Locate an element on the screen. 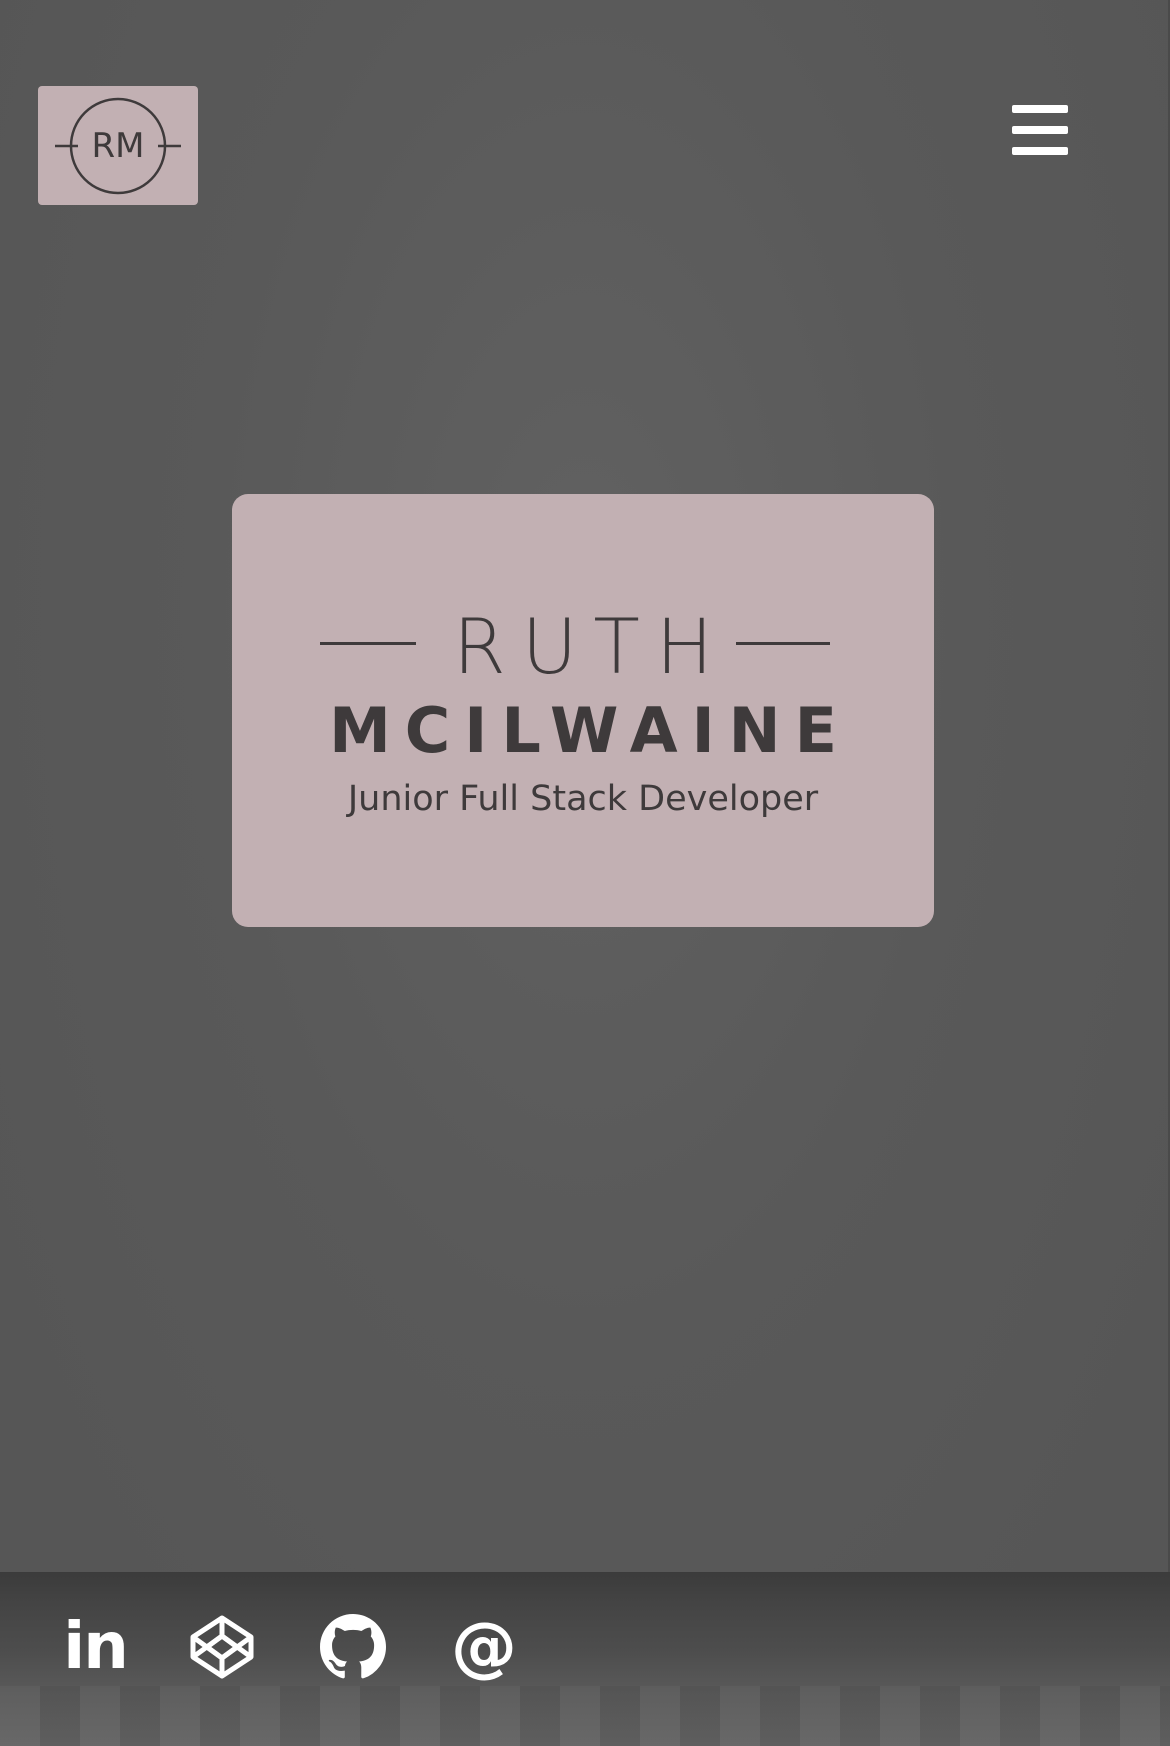  codepen-icon is located at coordinates (222, 1647).